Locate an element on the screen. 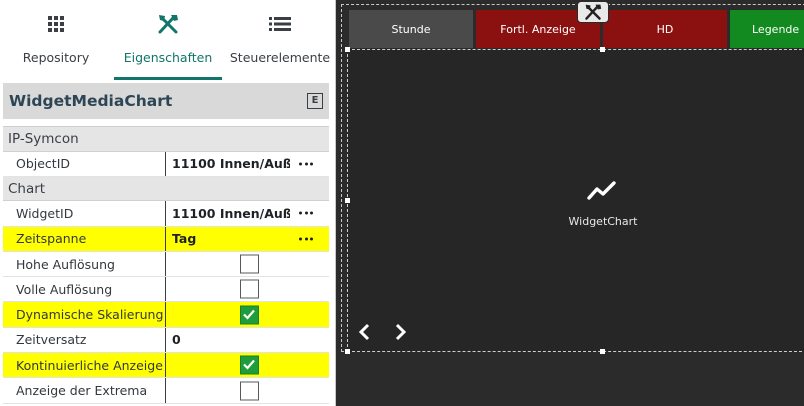  checkbox-hohe-aufloesung is located at coordinates (249, 264).